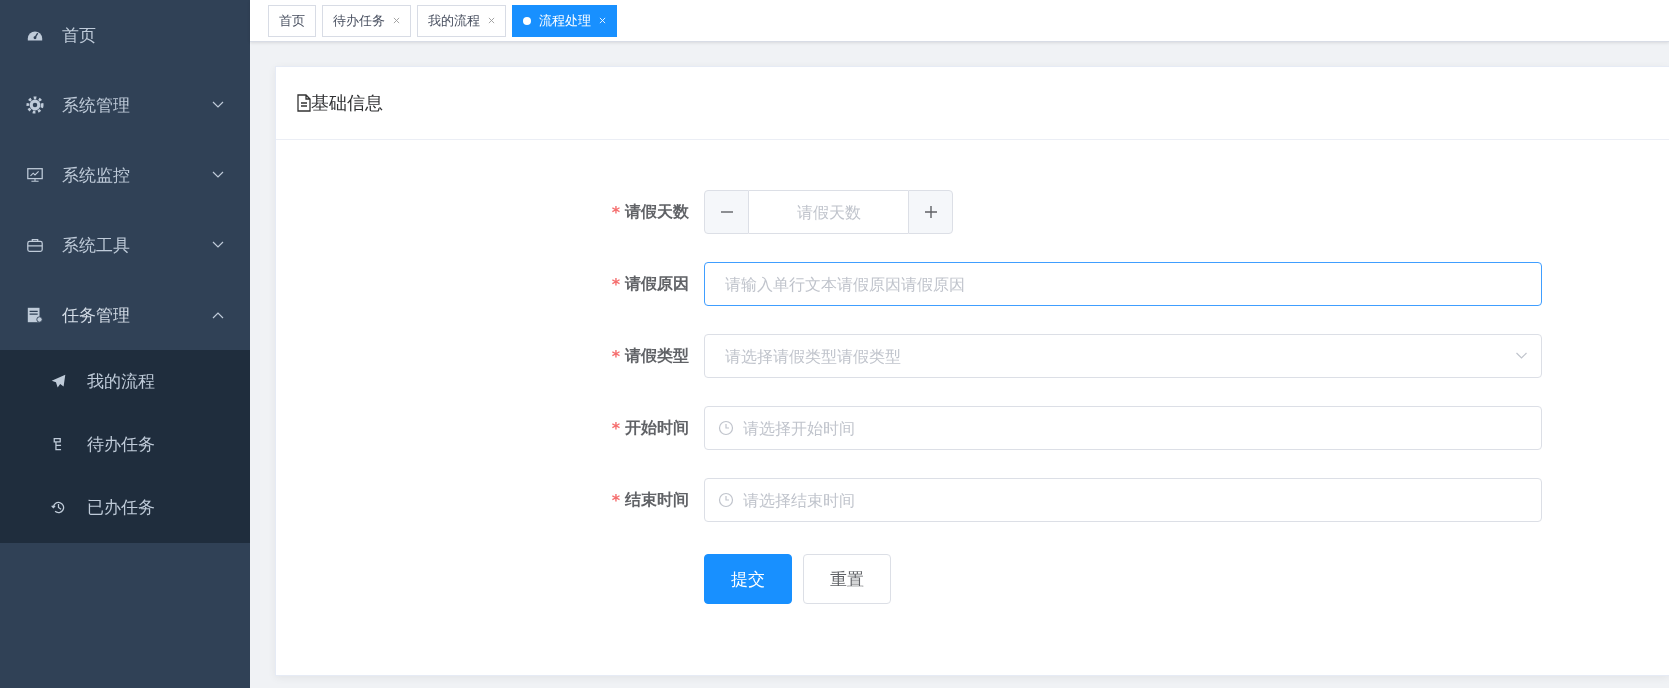 Image resolution: width=1669 pixels, height=688 pixels. I want to click on field-label: 请假天数, so click(657, 212).